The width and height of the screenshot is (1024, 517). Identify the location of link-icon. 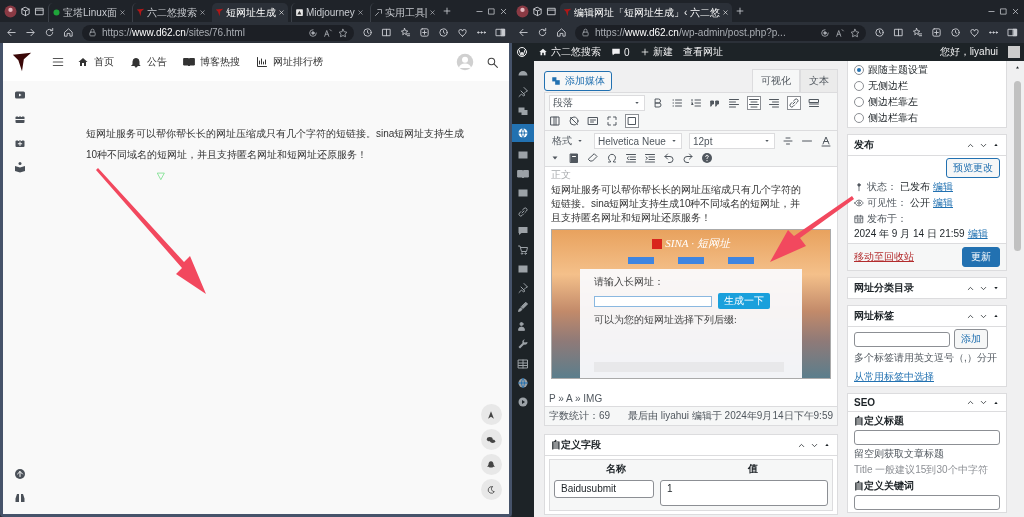
(794, 103).